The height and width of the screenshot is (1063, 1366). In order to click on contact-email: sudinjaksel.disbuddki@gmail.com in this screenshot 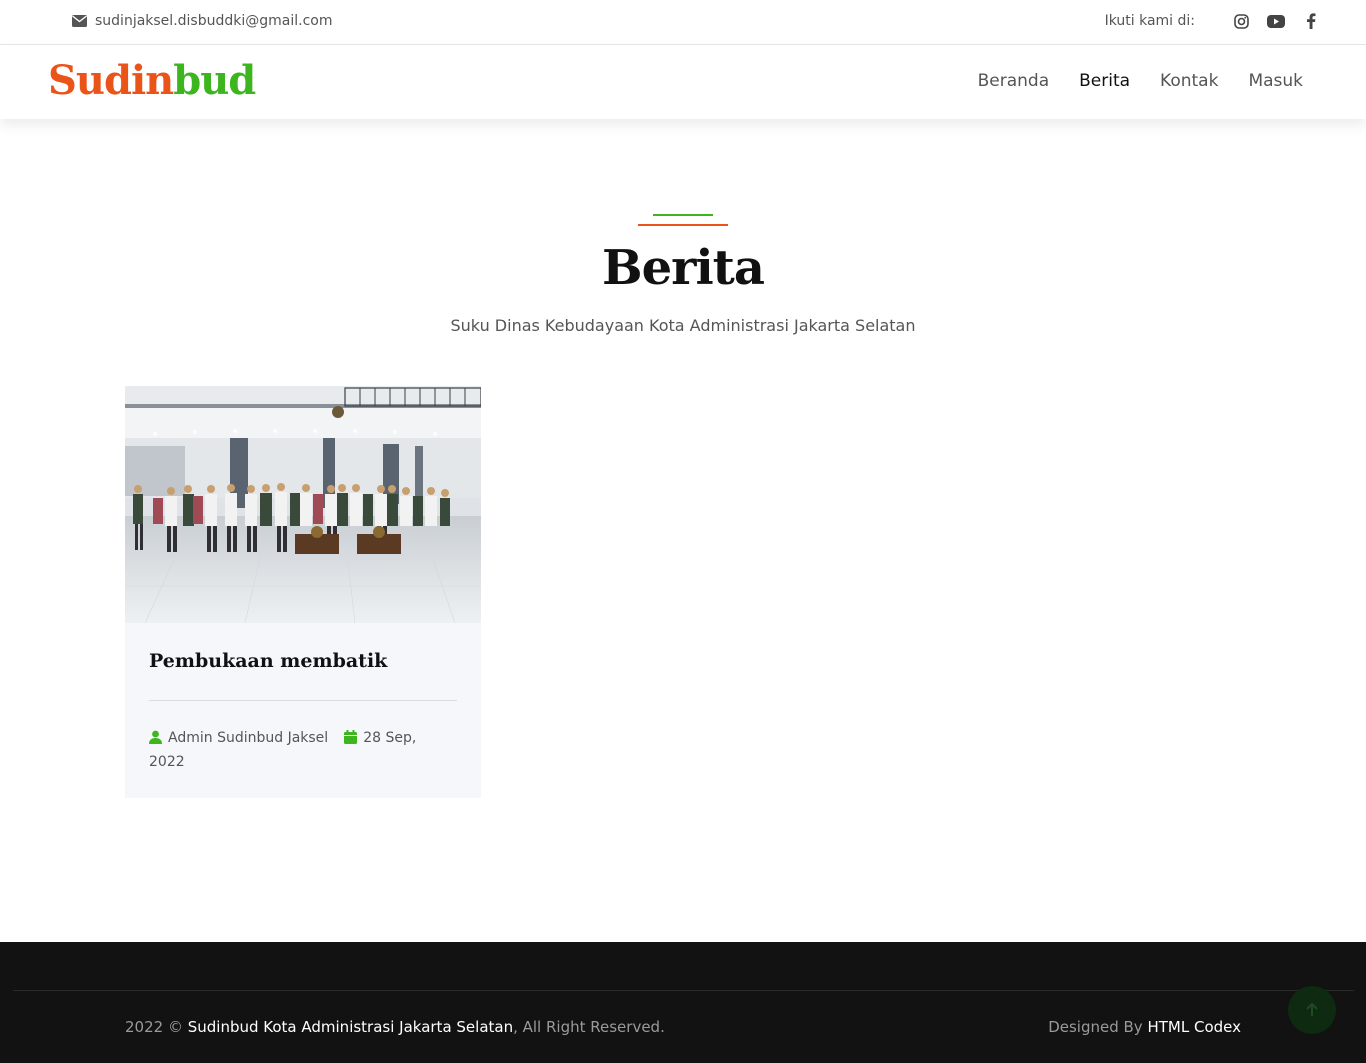, I will do `click(202, 21)`.